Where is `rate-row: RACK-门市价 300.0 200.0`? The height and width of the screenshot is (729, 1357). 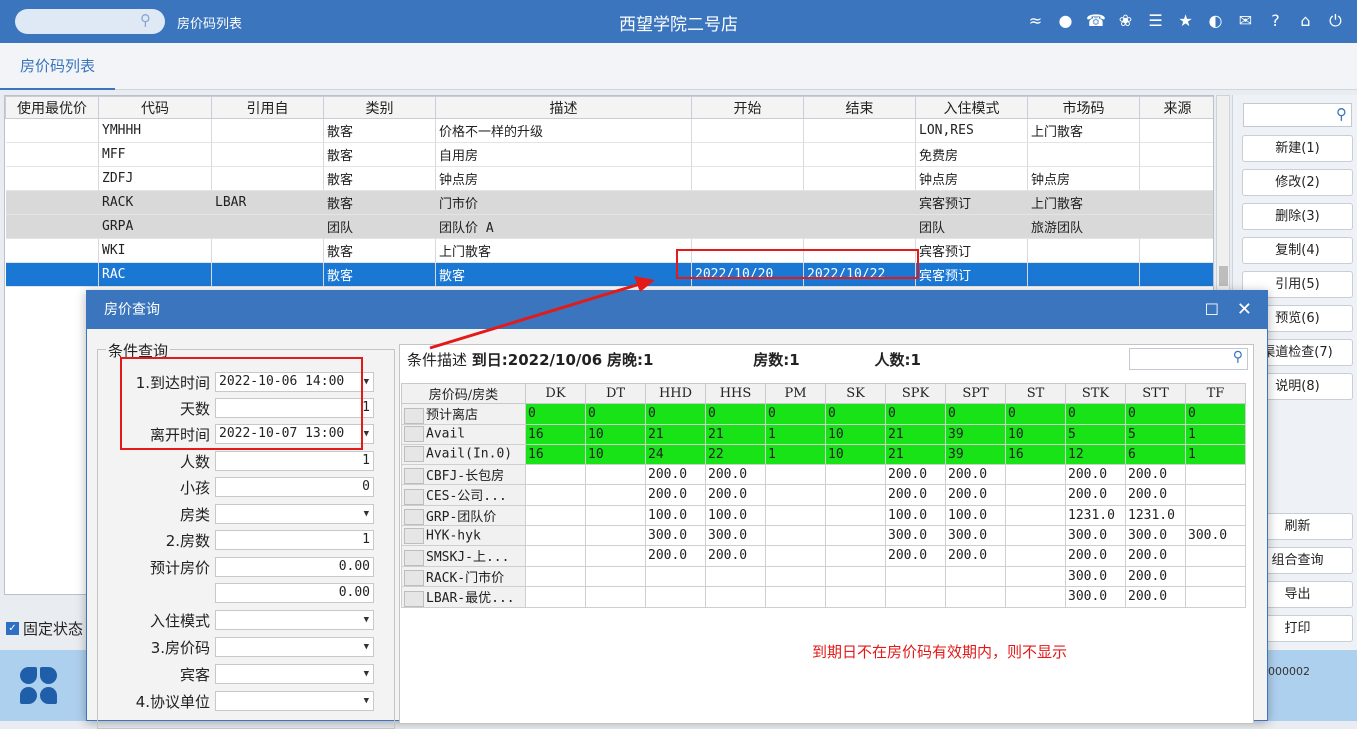 rate-row: RACK-门市价 300.0 200.0 is located at coordinates (823, 576).